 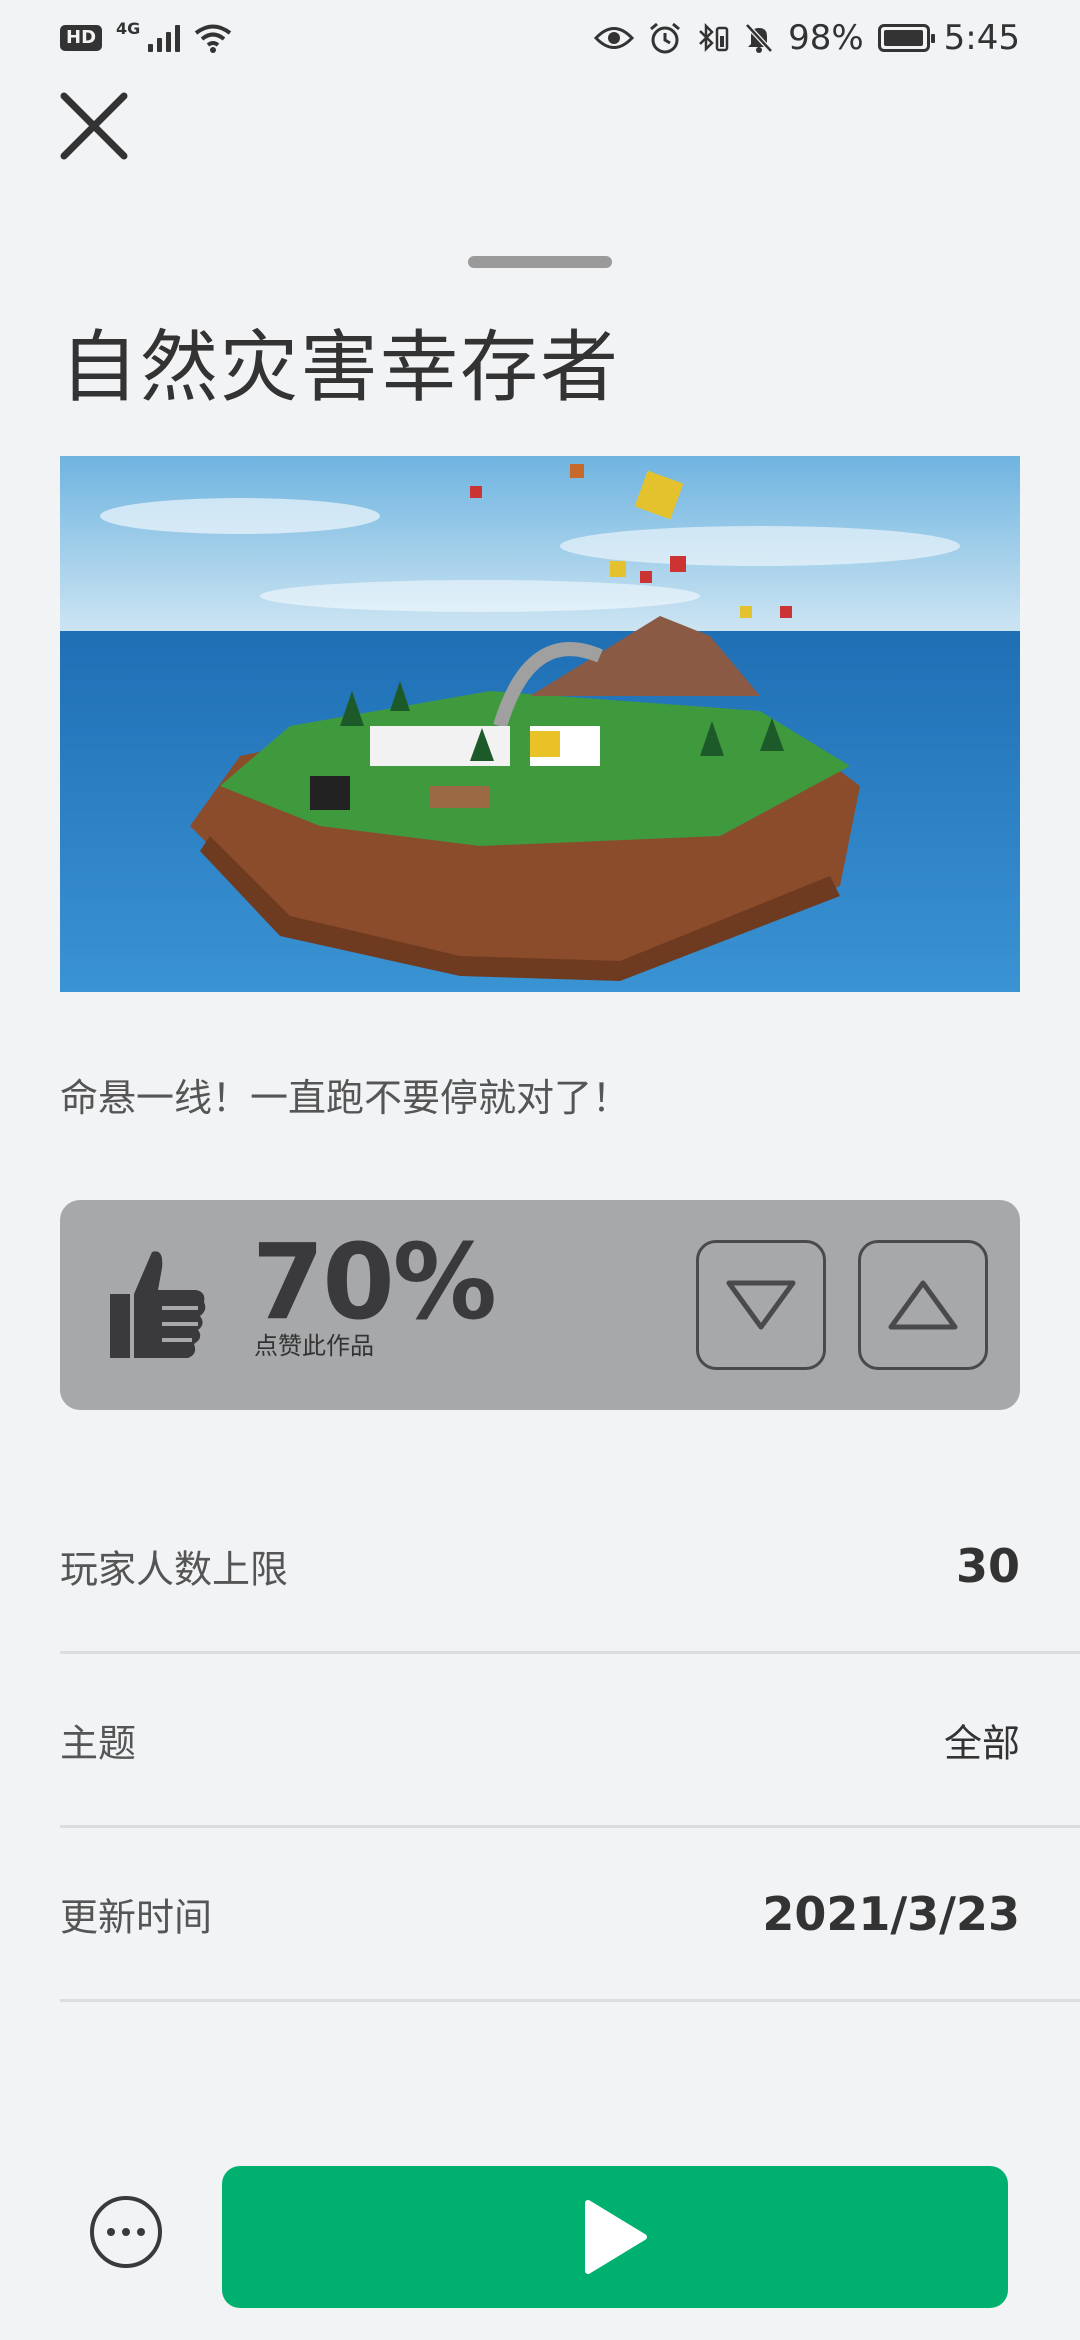 What do you see at coordinates (314, 1346) in the screenshot?
I see `like-percent-label: 点赞此作品` at bounding box center [314, 1346].